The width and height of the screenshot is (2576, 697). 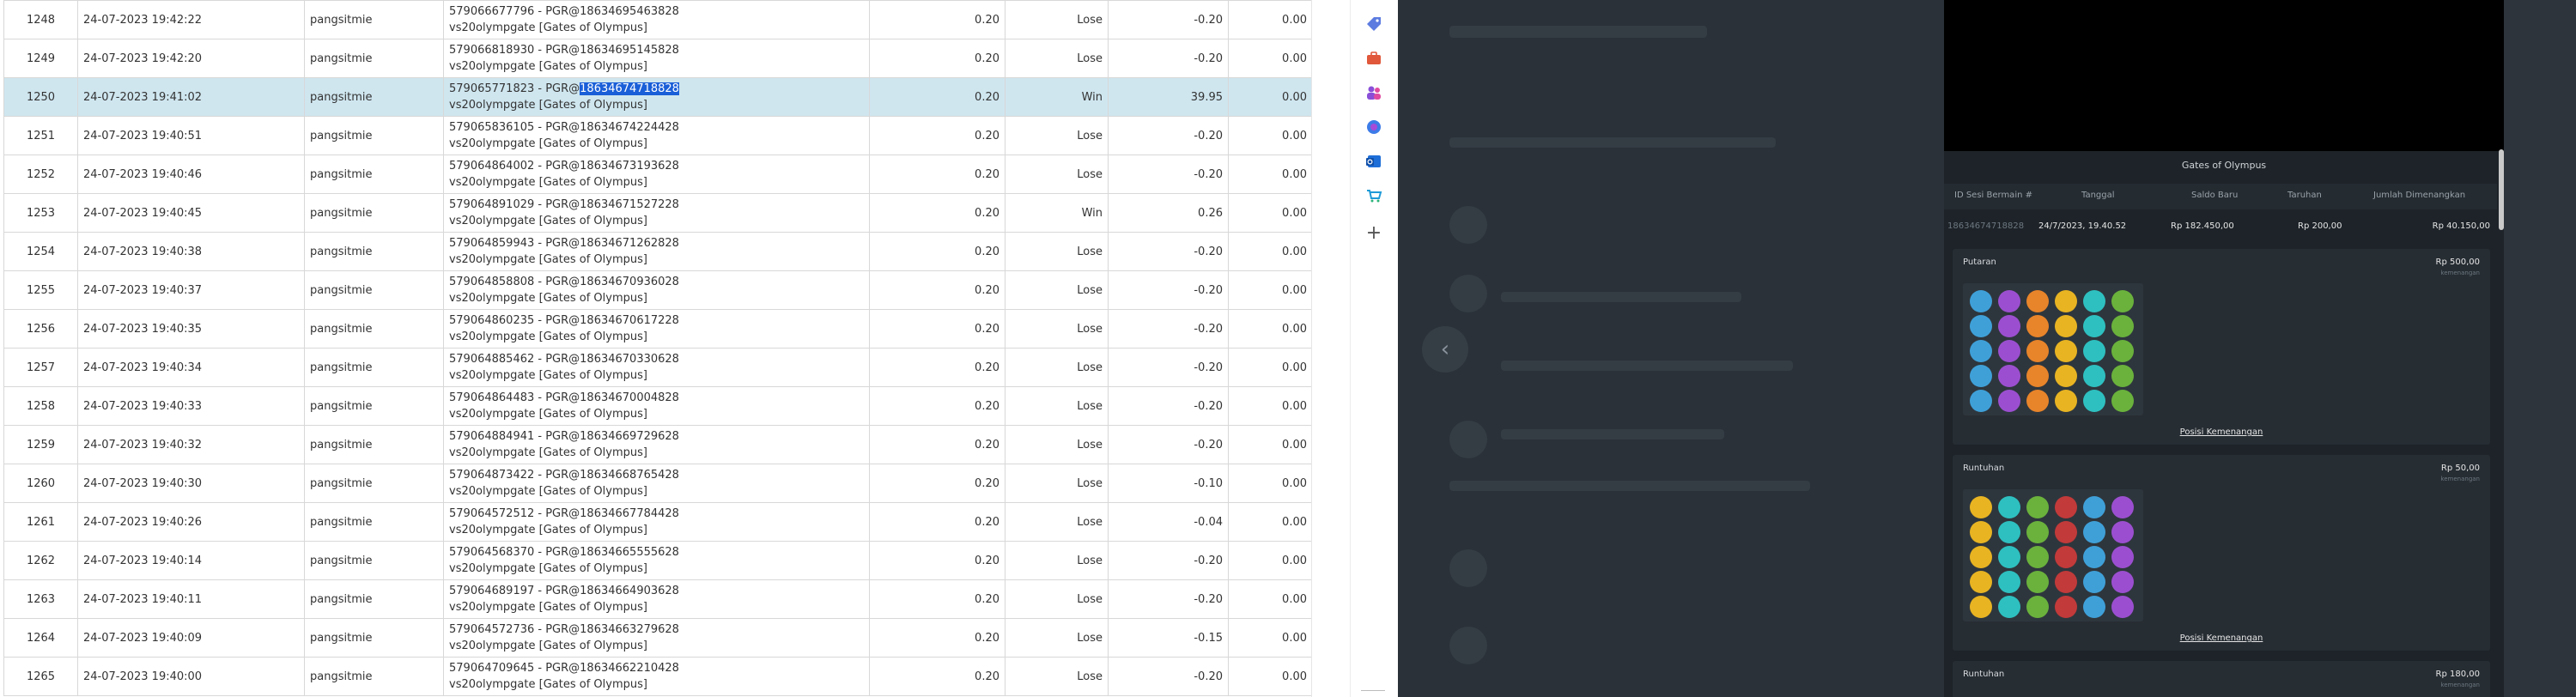 I want to click on row-date: 24-07-2023 19:40:30, so click(x=191, y=483).